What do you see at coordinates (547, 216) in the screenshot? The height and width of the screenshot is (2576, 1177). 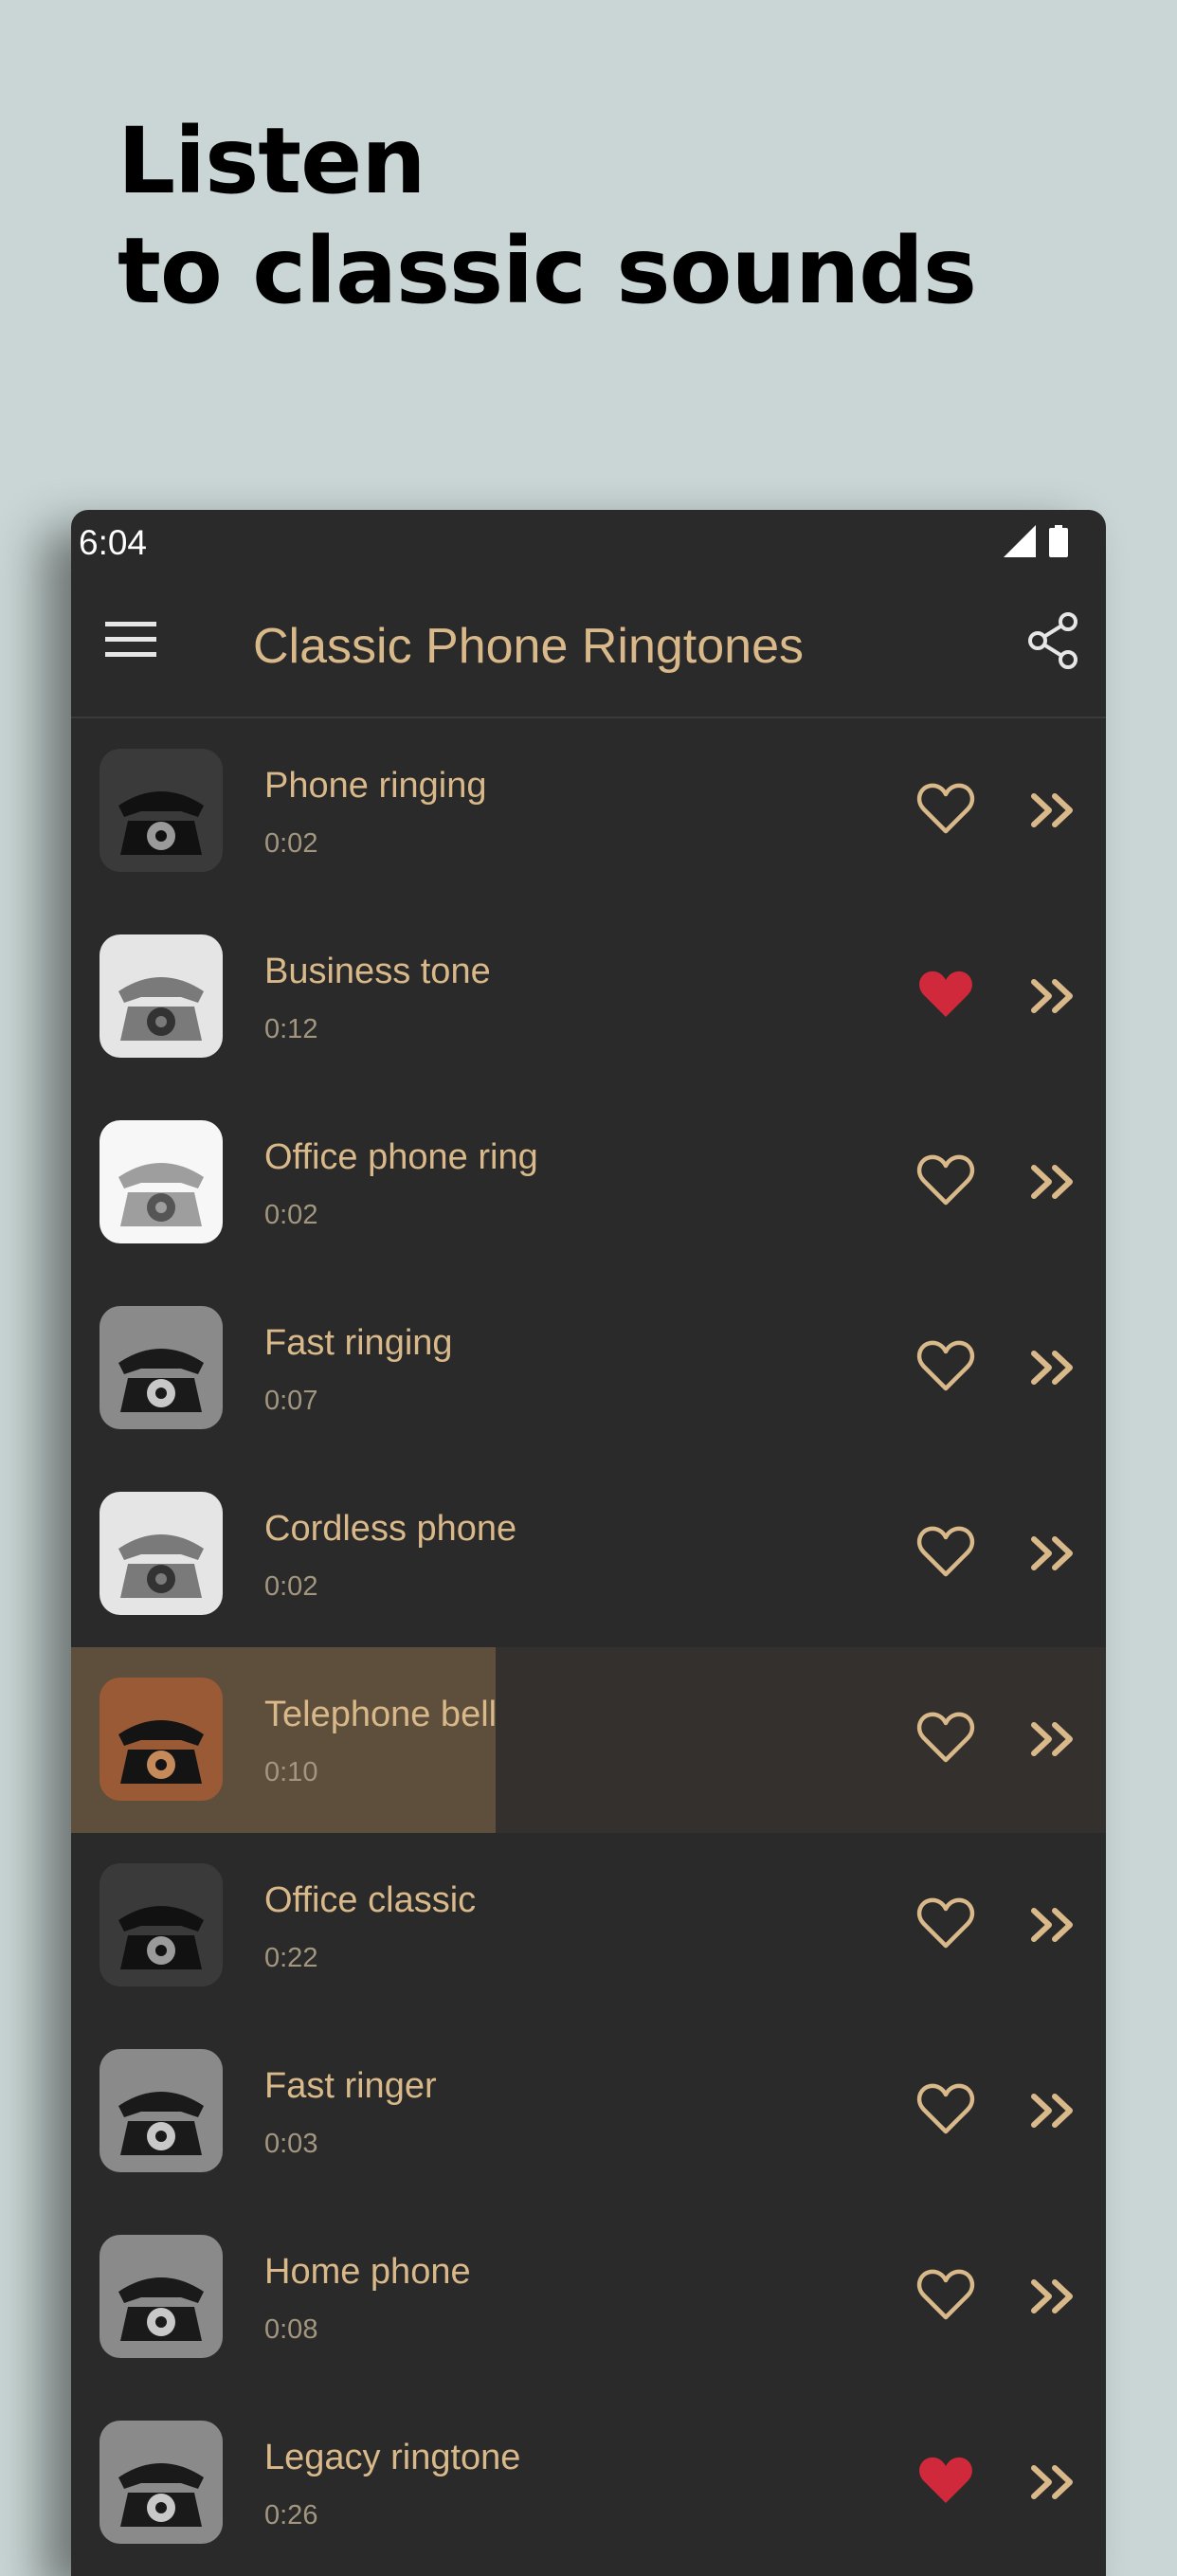 I see `promo-headline: Listen to classic sounds` at bounding box center [547, 216].